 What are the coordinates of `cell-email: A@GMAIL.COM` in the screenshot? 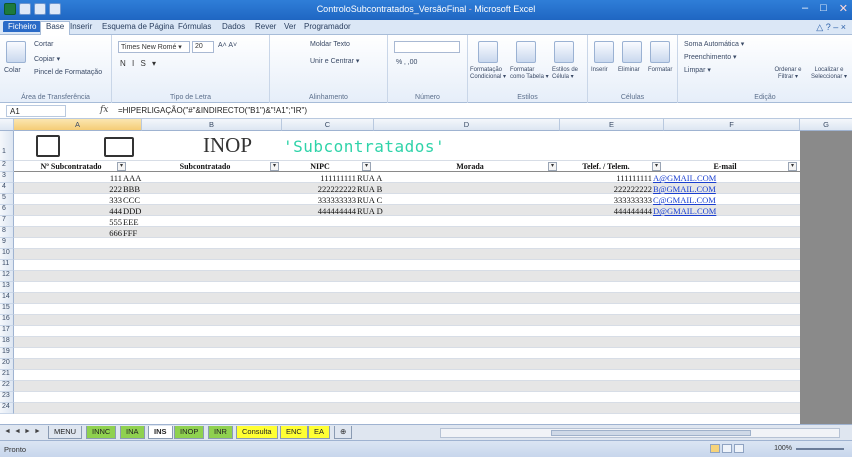 It's located at (713, 178).